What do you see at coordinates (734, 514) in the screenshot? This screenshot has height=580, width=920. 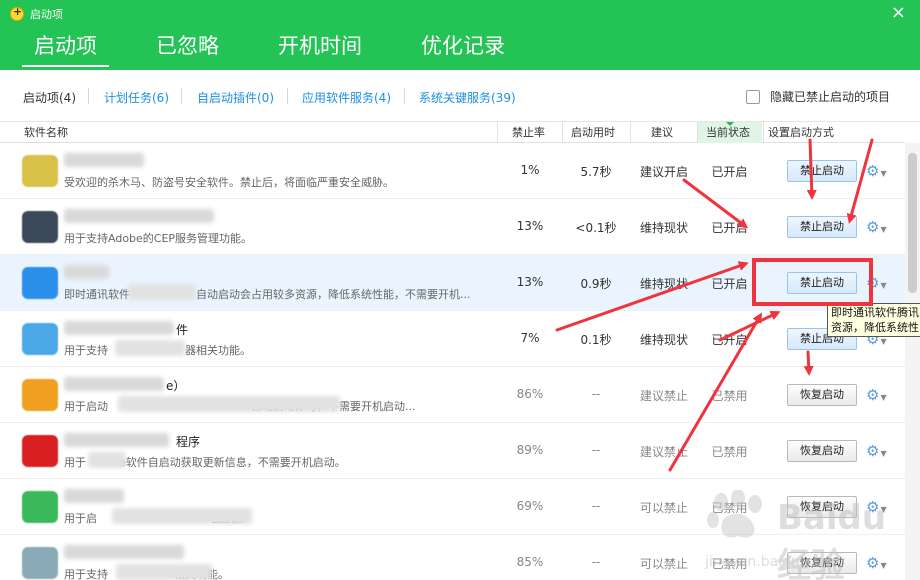 I see `paw-logo-icon` at bounding box center [734, 514].